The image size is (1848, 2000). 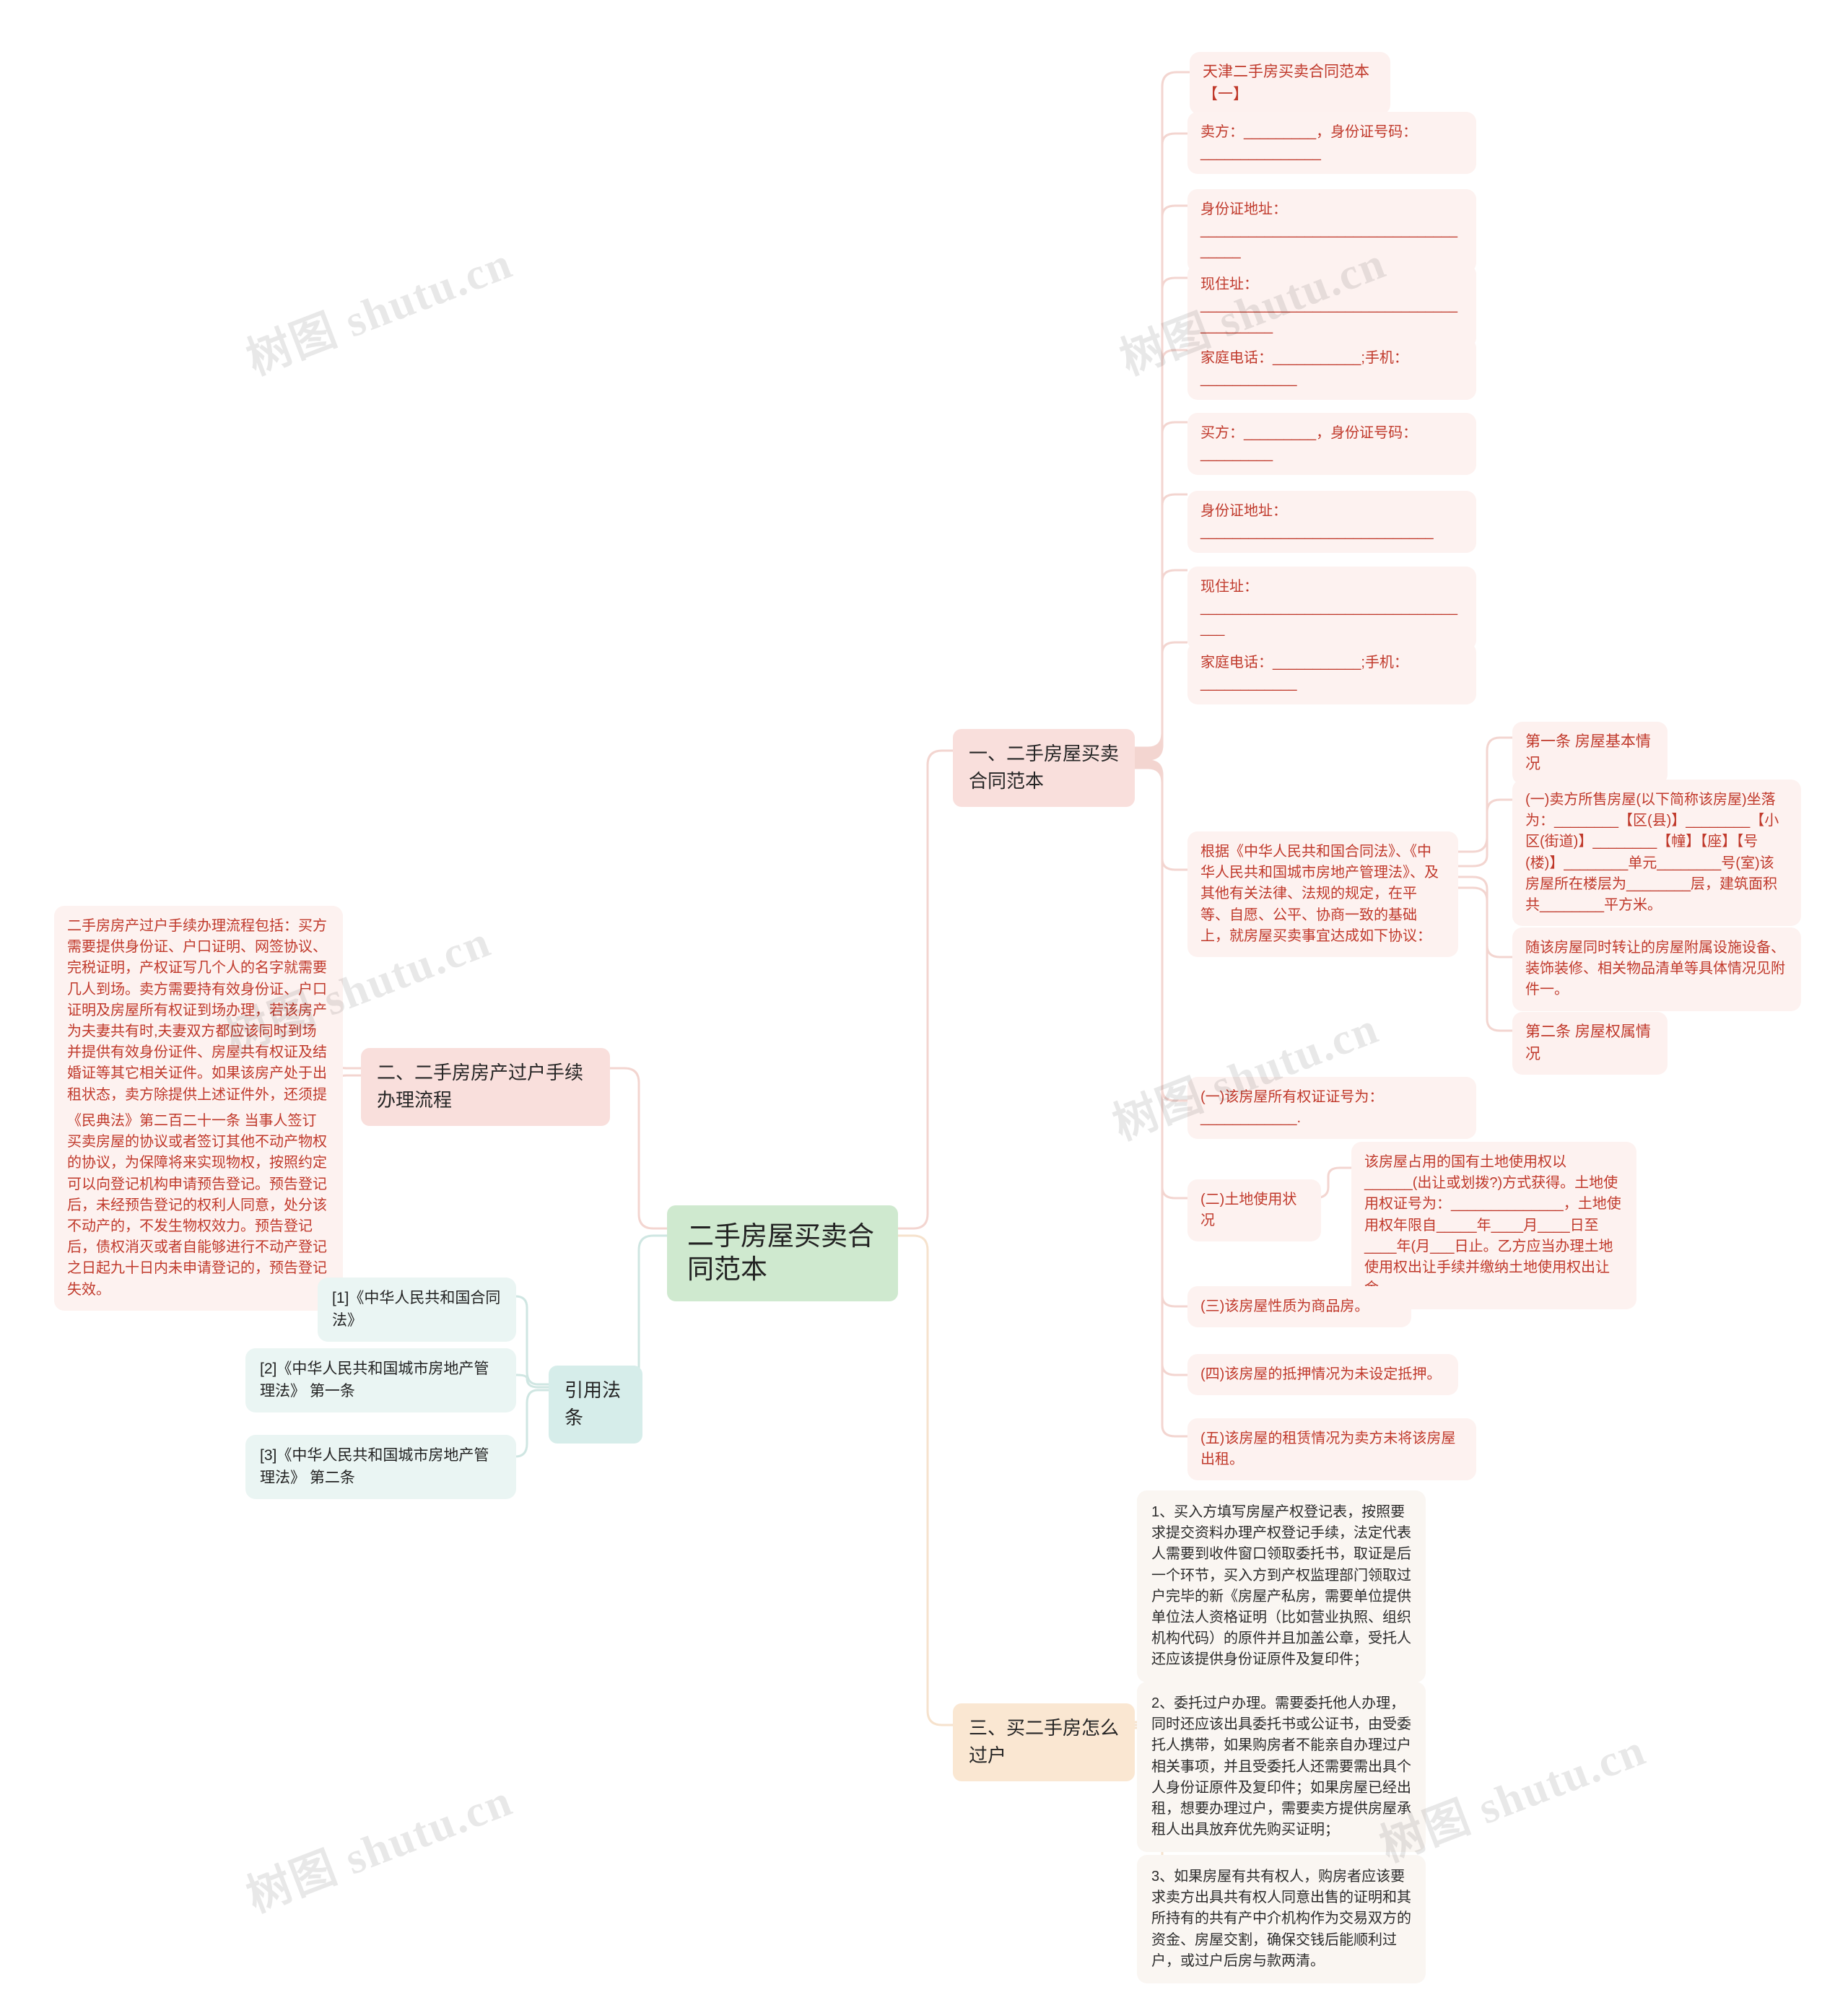 What do you see at coordinates (1331, 1108) in the screenshot?
I see `article-two-item: (一)该房屋所有权证证号为：____________.` at bounding box center [1331, 1108].